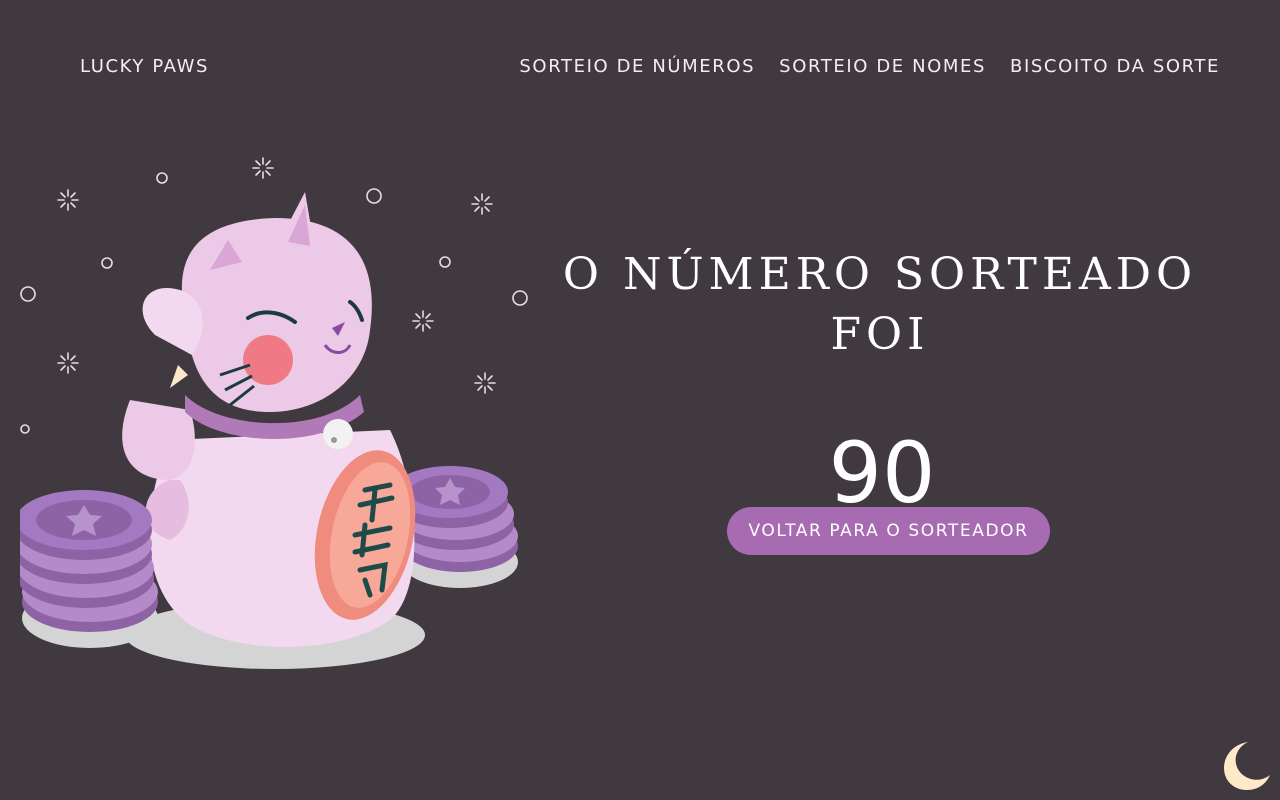 Image resolution: width=1280 pixels, height=800 pixels. What do you see at coordinates (89, 569) in the screenshot?
I see `coin-stack-left` at bounding box center [89, 569].